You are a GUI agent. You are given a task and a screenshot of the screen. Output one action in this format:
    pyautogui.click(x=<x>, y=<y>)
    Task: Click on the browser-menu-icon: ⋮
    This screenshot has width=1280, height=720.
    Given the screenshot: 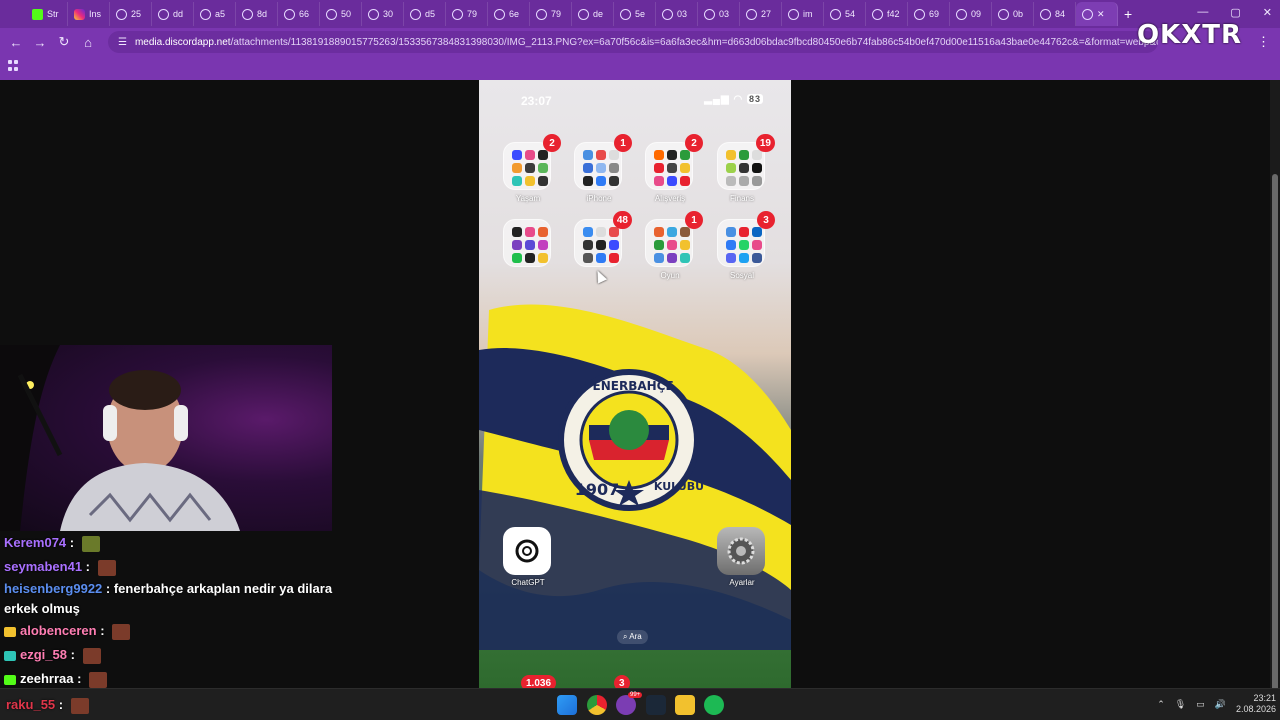 What is the action you would take?
    pyautogui.click(x=1263, y=42)
    